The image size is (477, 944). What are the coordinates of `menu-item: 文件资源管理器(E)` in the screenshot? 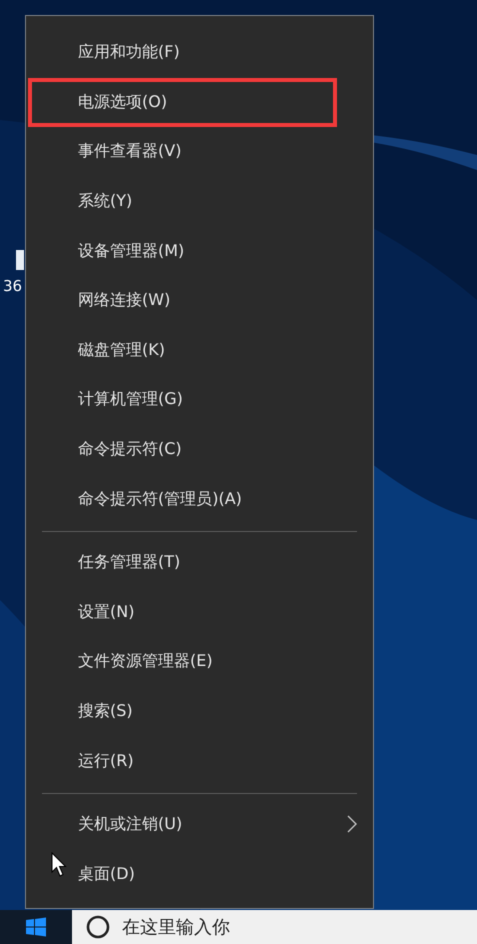 It's located at (199, 662).